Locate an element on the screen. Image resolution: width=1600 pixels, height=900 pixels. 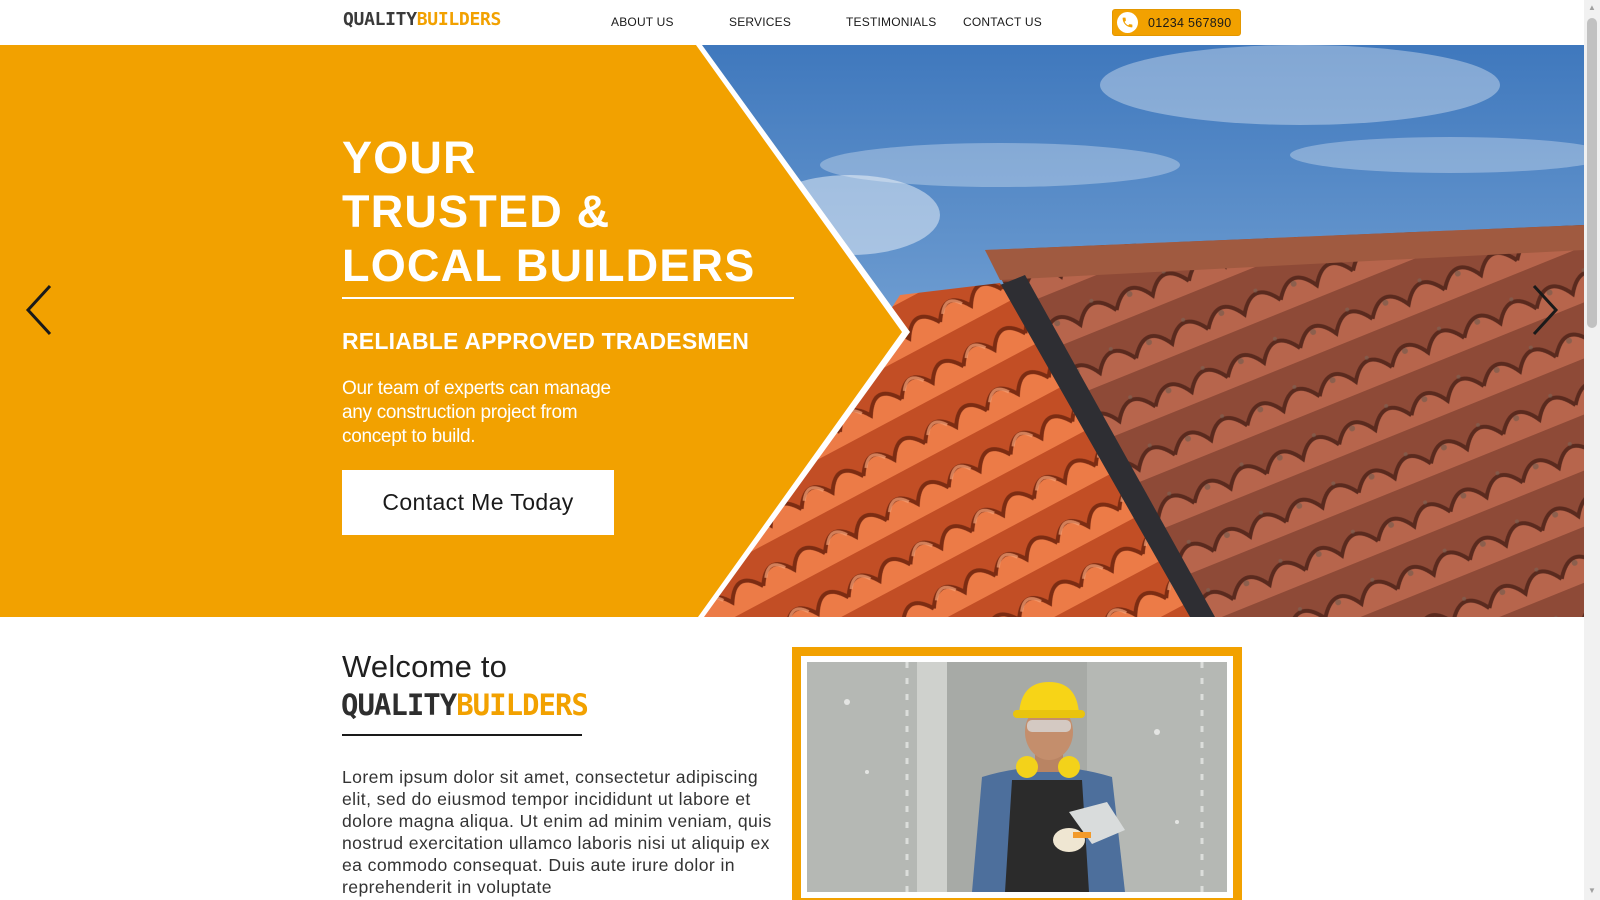
worker-photo-border is located at coordinates (1017, 777).